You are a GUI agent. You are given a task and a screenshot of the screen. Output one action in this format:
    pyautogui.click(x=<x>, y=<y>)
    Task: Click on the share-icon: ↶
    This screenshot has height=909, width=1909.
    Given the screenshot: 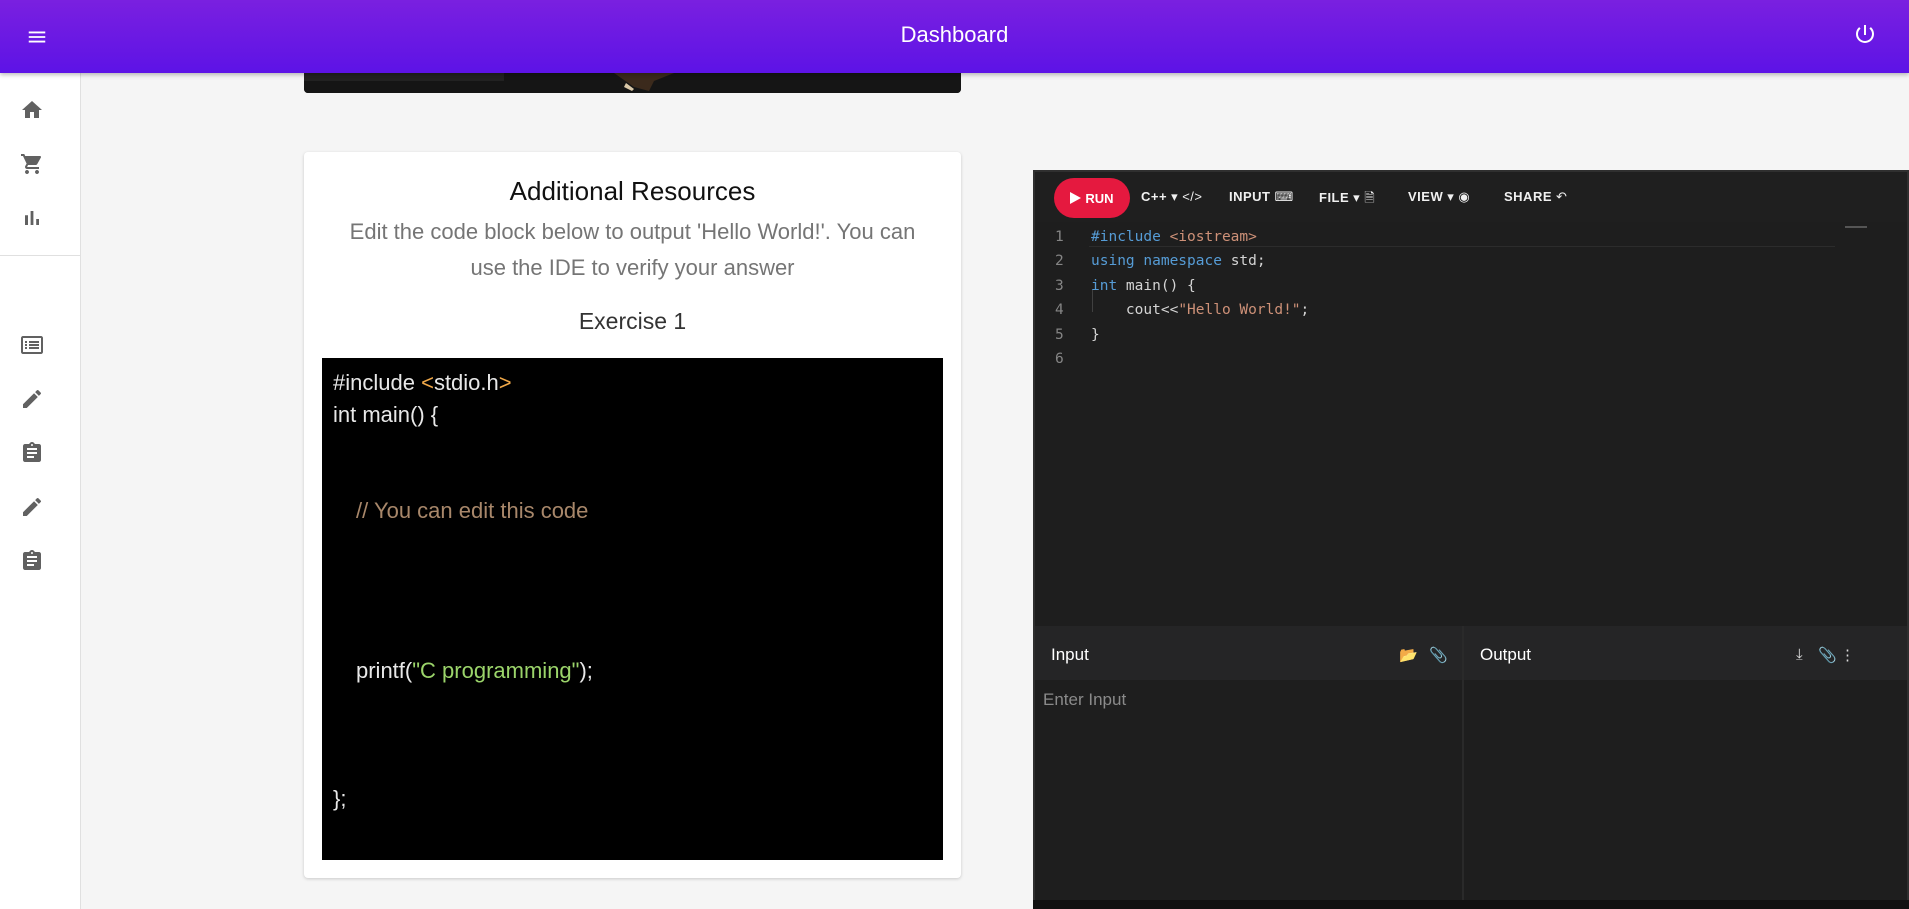 What is the action you would take?
    pyautogui.click(x=1562, y=196)
    